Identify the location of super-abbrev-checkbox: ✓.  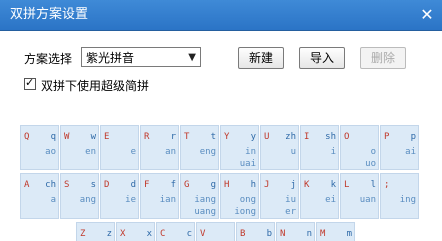
(30, 83).